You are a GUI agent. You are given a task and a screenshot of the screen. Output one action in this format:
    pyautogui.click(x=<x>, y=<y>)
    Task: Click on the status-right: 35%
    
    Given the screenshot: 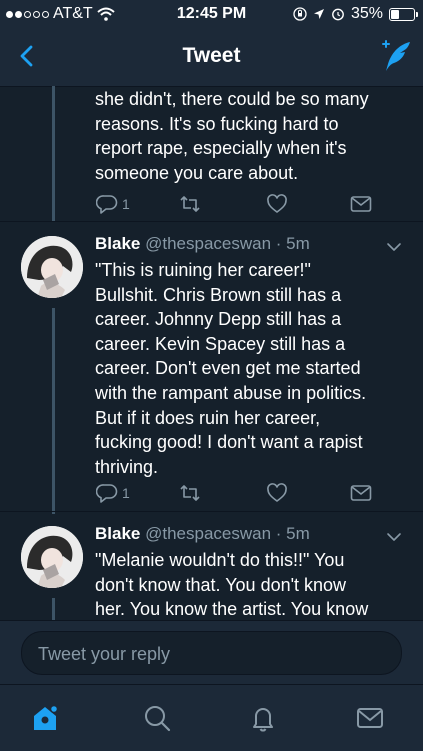 What is the action you would take?
    pyautogui.click(x=355, y=14)
    